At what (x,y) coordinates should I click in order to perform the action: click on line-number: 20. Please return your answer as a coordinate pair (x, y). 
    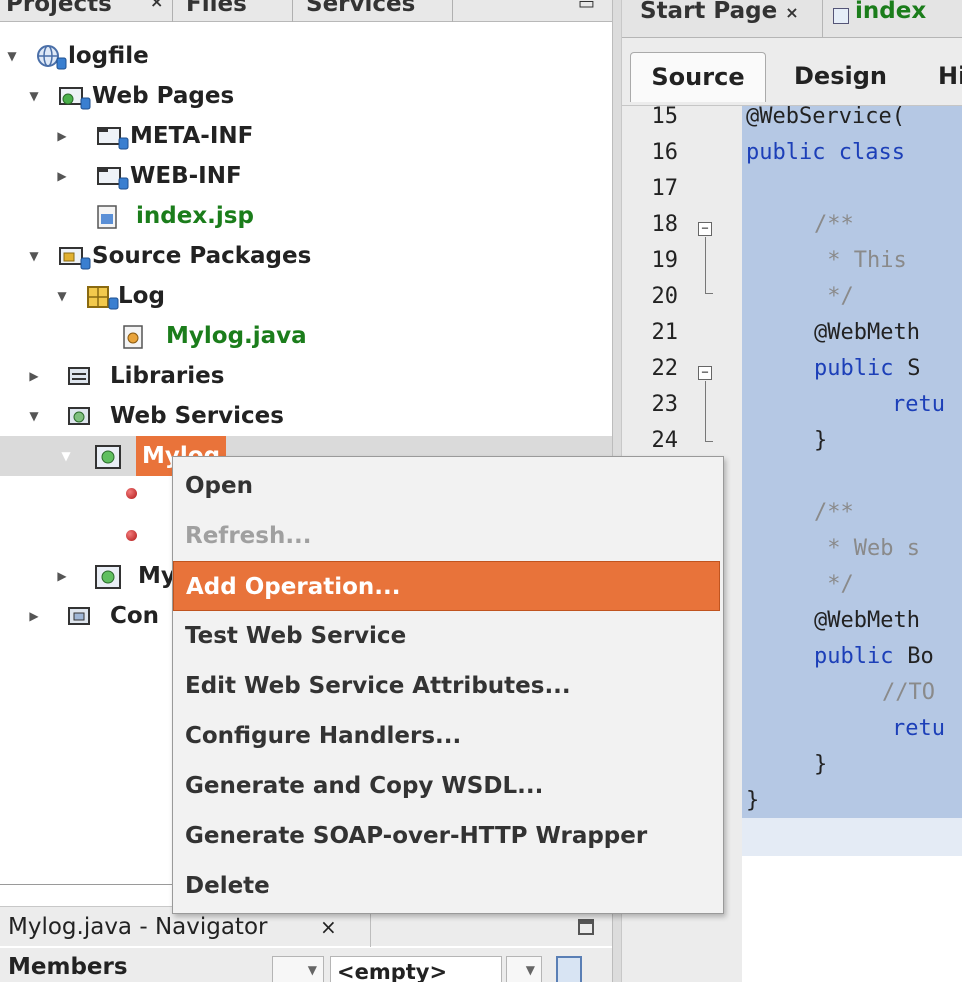
    Looking at the image, I should click on (665, 296).